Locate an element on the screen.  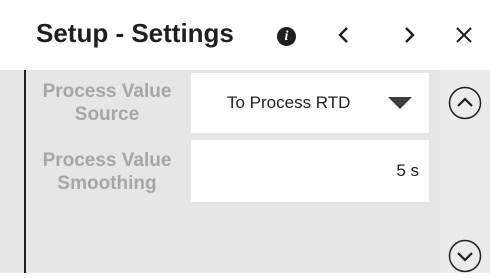
scroll-down-button is located at coordinates (465, 256).